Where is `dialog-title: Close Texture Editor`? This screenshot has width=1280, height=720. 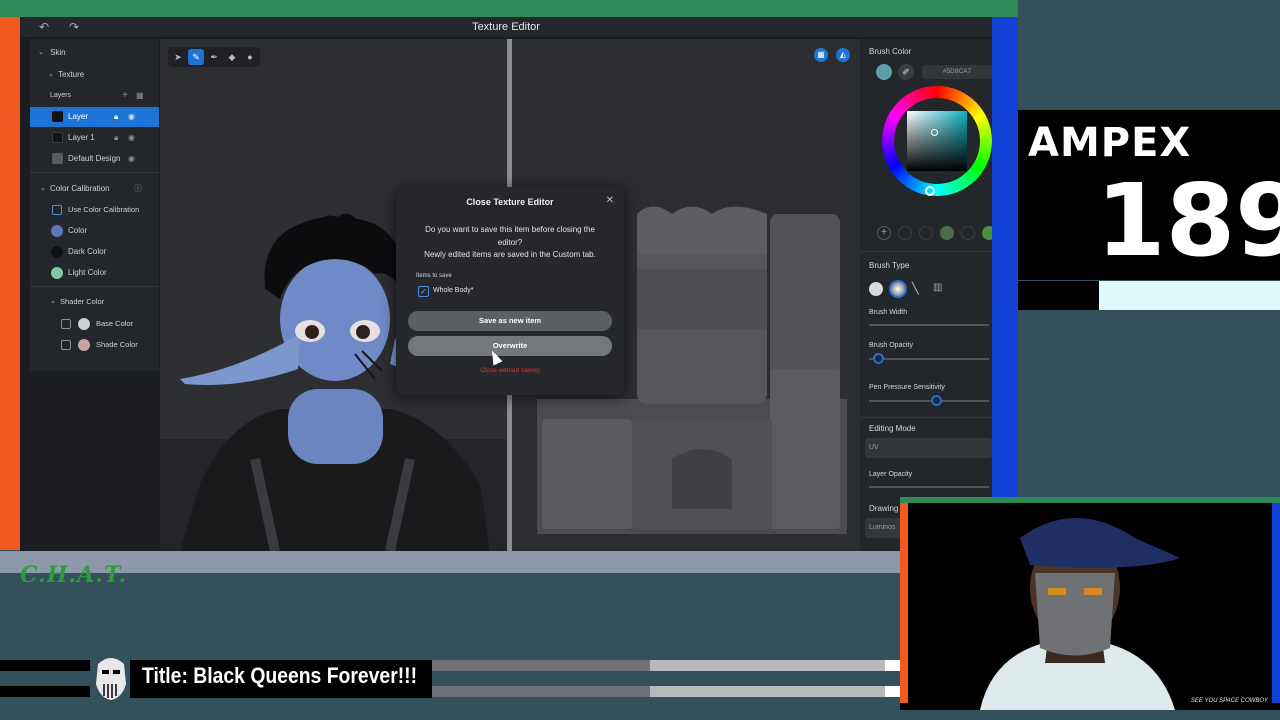 dialog-title: Close Texture Editor is located at coordinates (510, 202).